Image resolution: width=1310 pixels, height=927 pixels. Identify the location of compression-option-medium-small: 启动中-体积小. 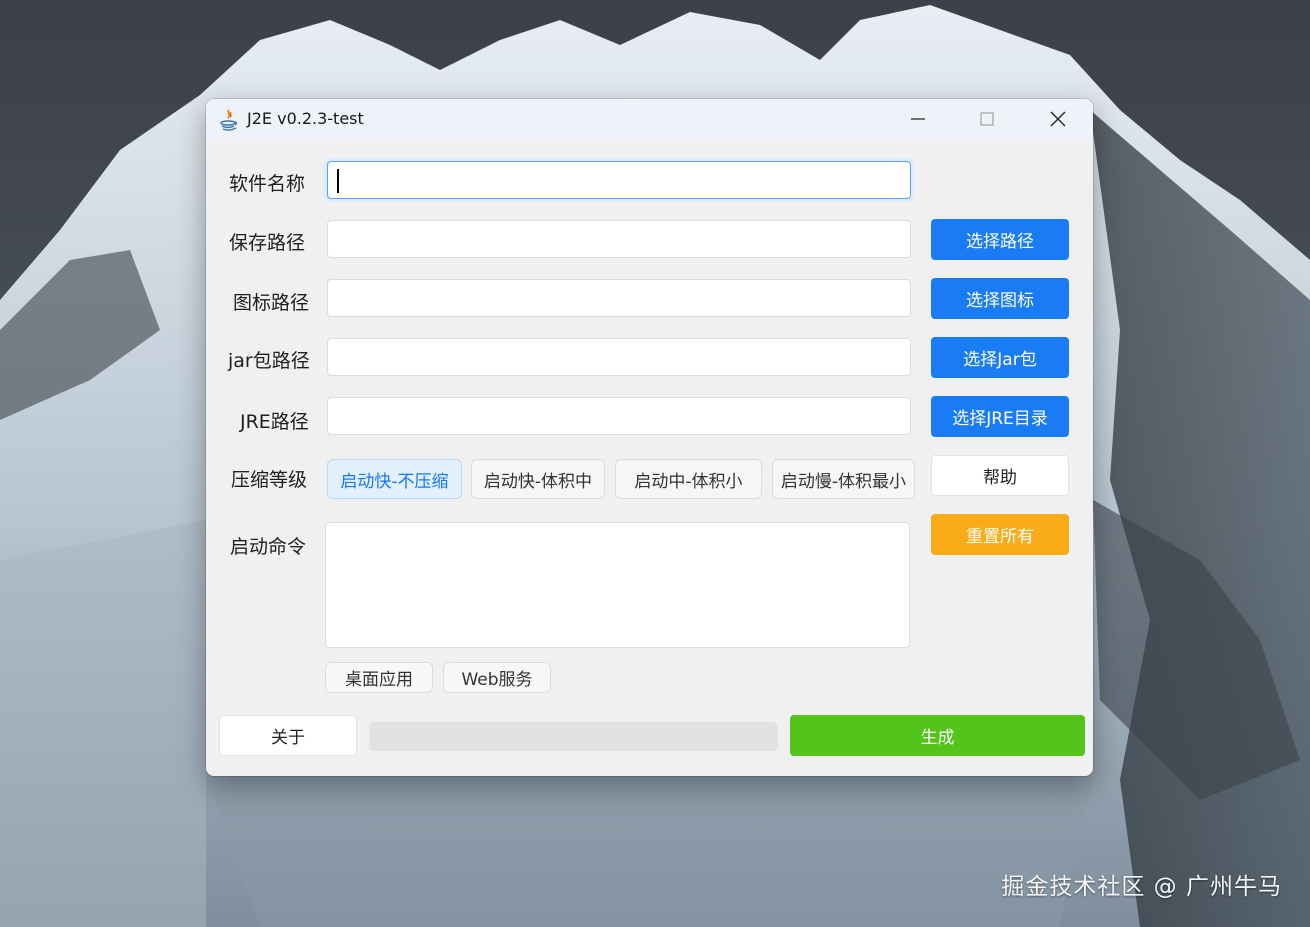
(688, 479).